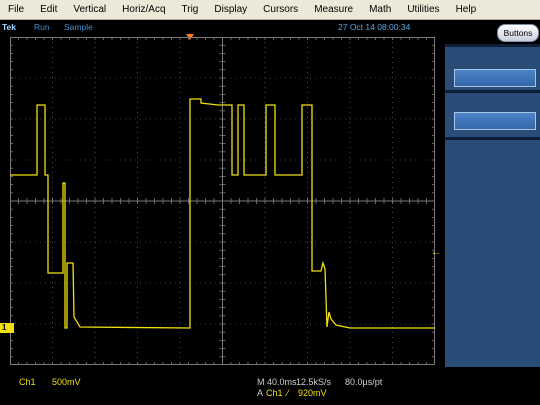  What do you see at coordinates (42, 27) in the screenshot?
I see `run-state: Run` at bounding box center [42, 27].